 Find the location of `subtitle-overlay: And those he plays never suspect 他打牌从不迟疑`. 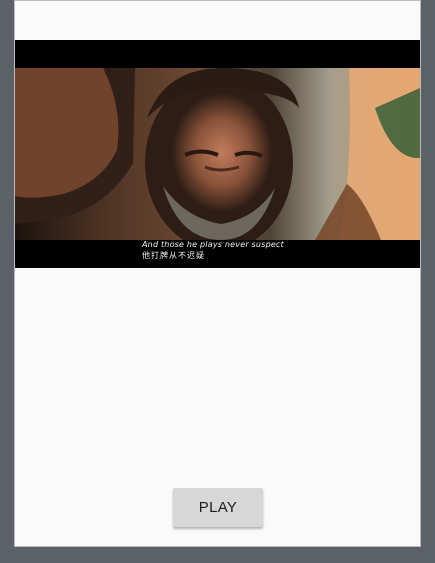

subtitle-overlay: And those he plays never suspect 他打牌从不迟疑 is located at coordinates (213, 250).